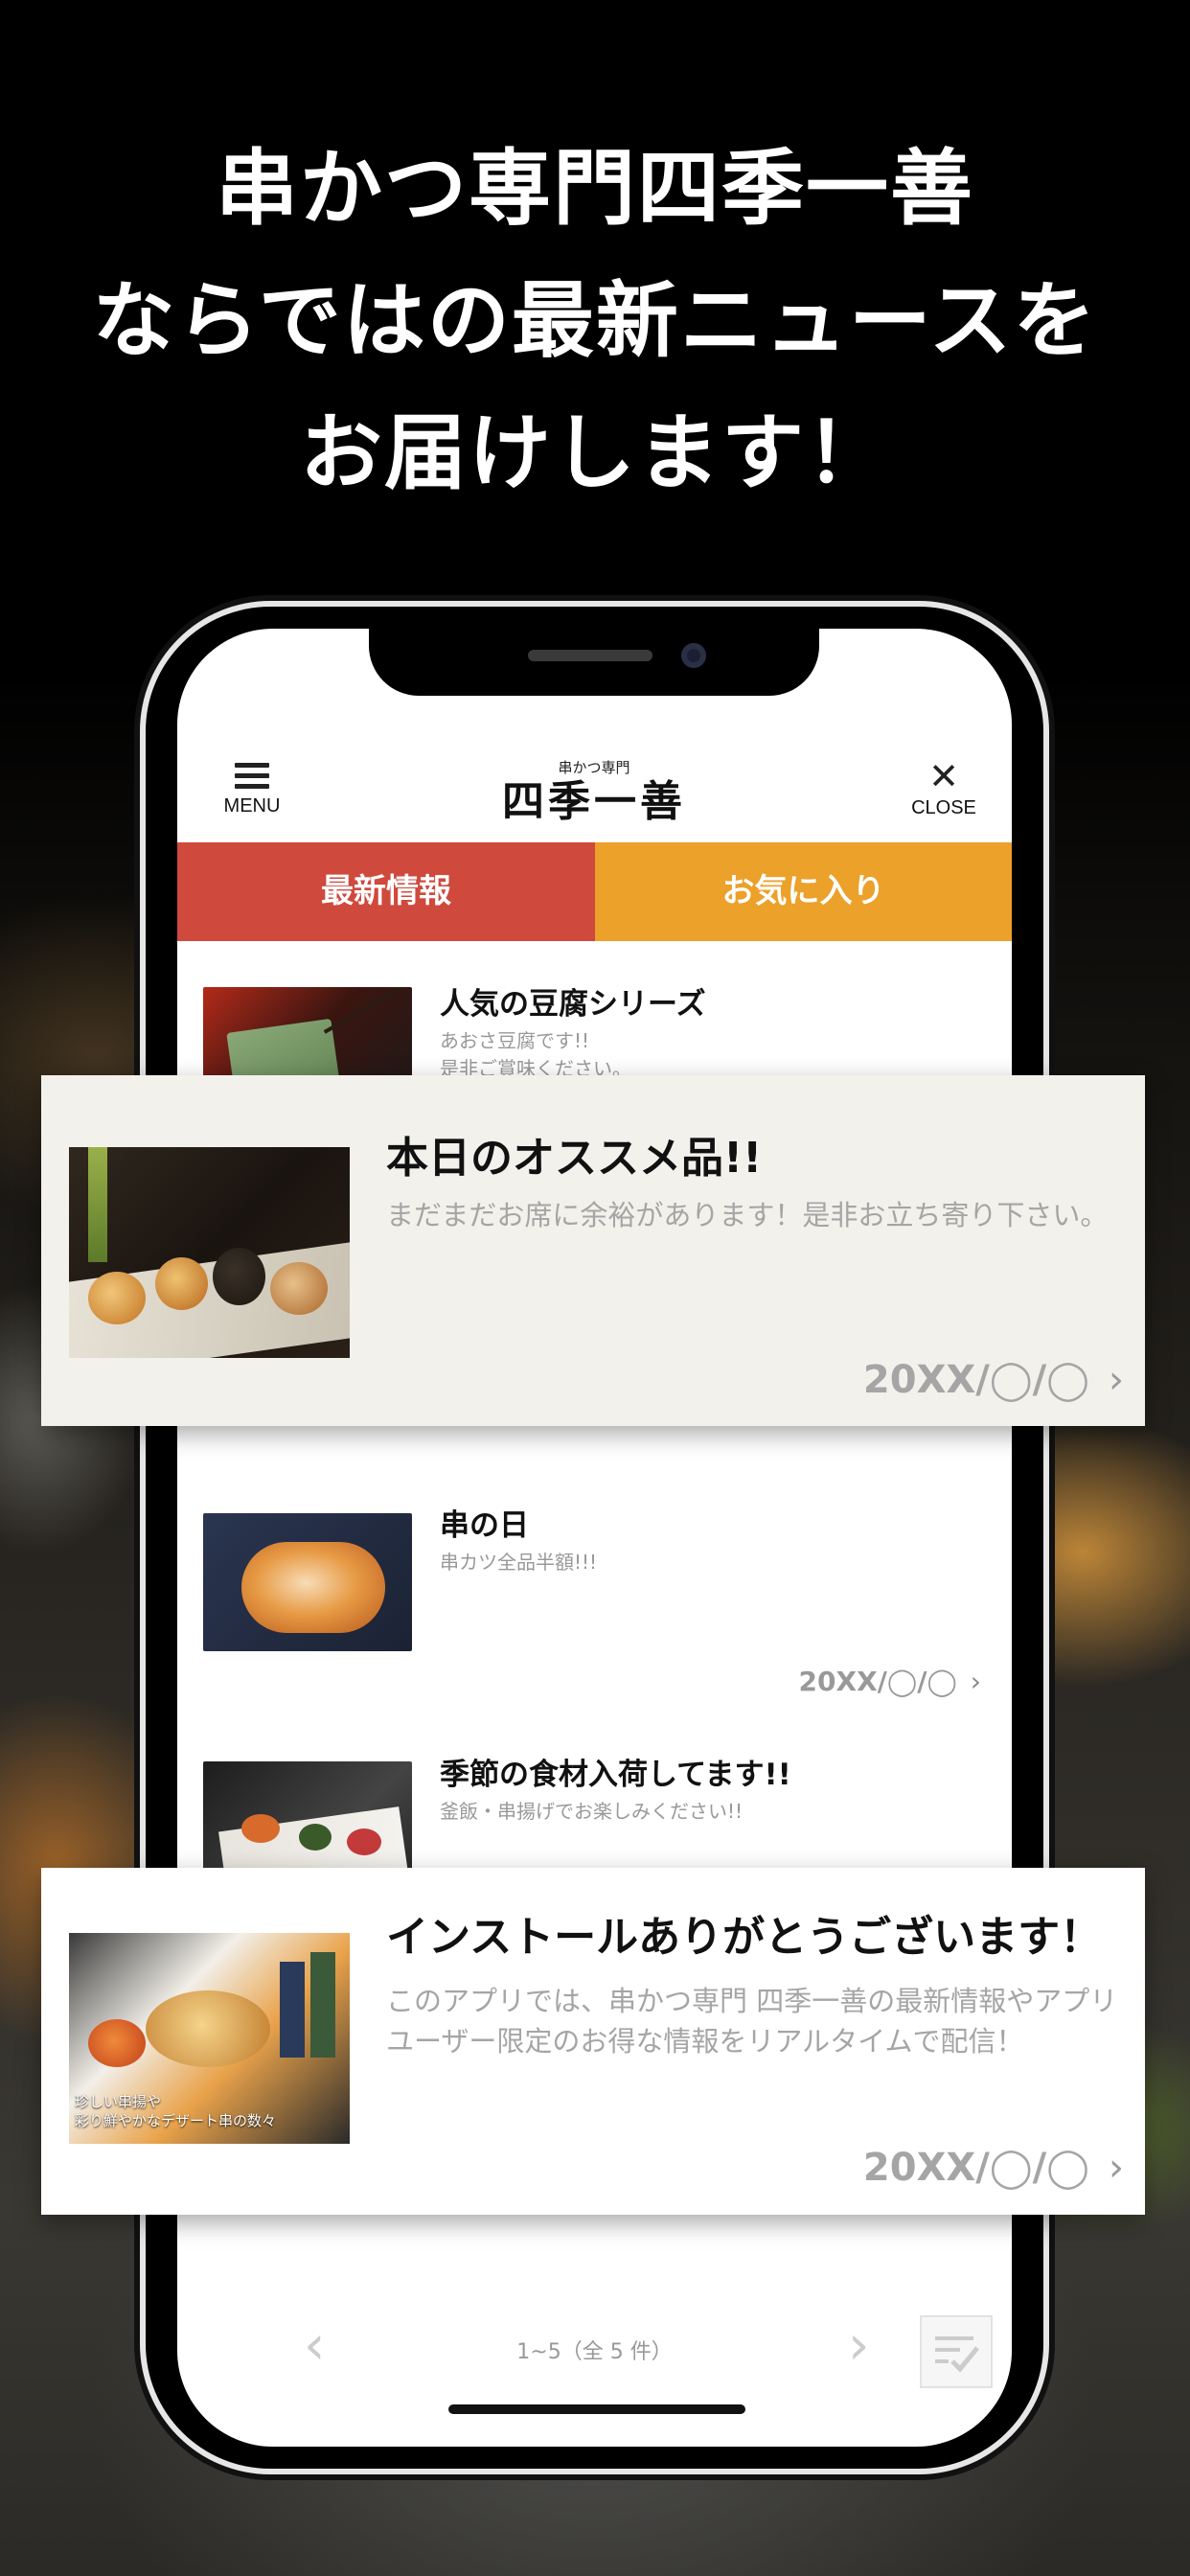 The height and width of the screenshot is (2576, 1190). I want to click on headline-line-2: ならではの最新ニュースを, so click(595, 321).